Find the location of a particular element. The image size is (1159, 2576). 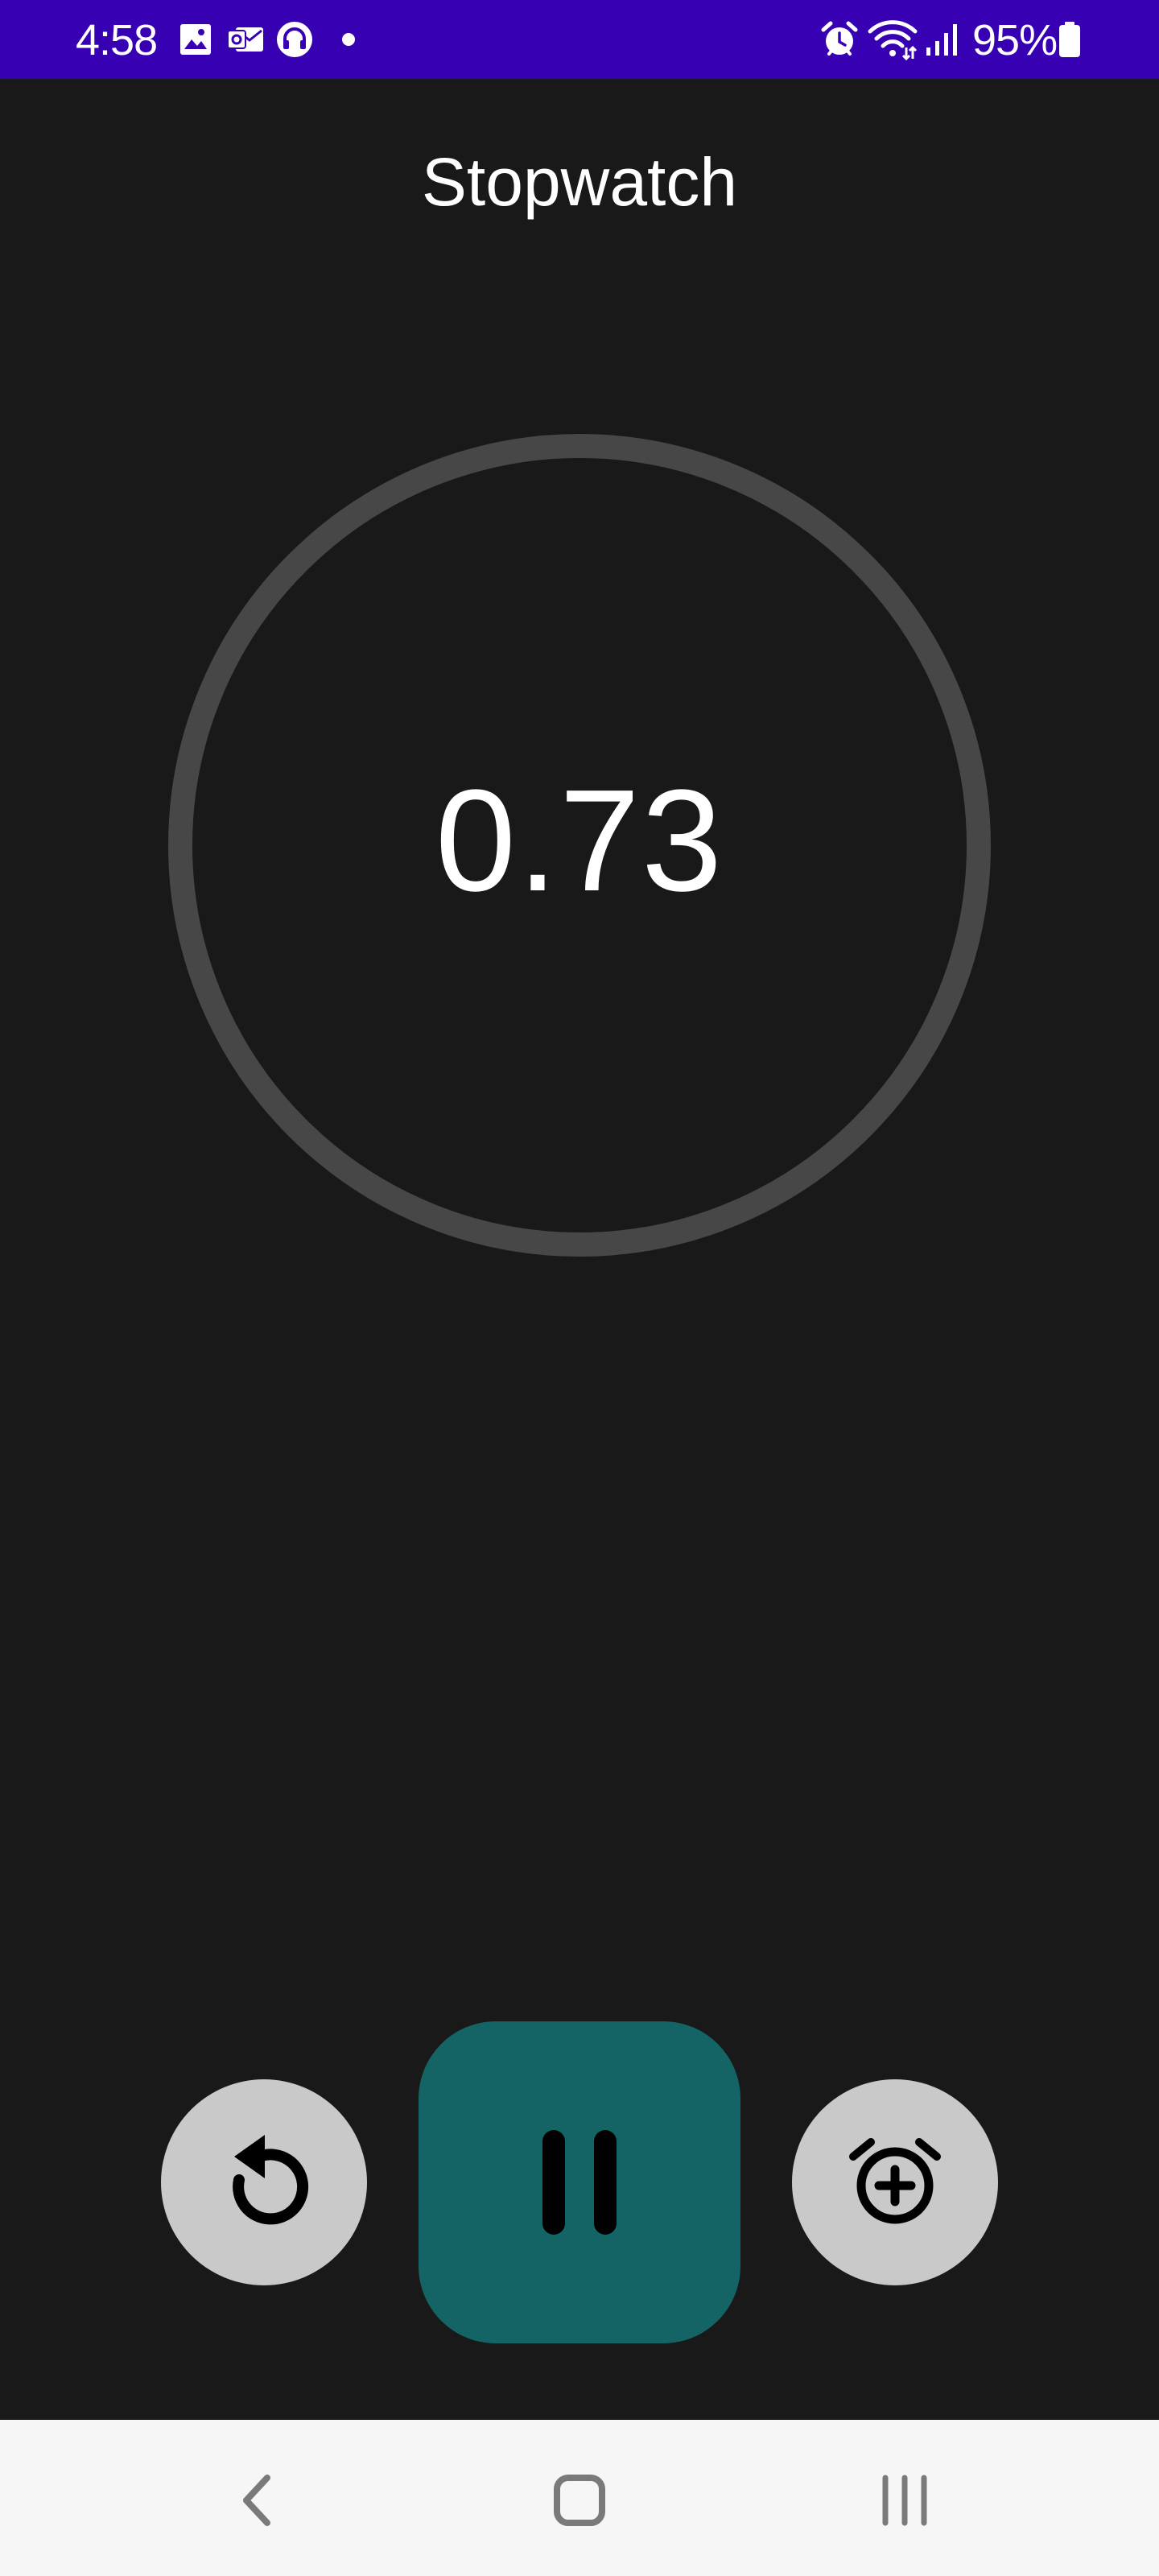

battery-icon is located at coordinates (1070, 39).